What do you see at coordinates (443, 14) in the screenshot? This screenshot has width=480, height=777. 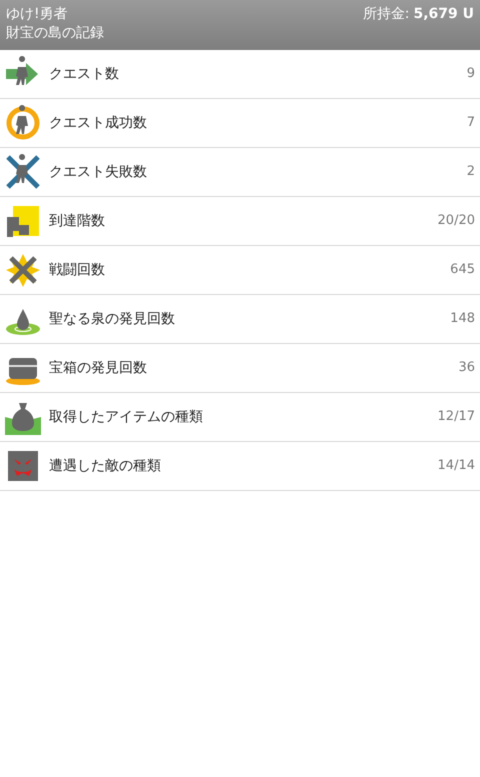 I see `money-value: 5,679 U` at bounding box center [443, 14].